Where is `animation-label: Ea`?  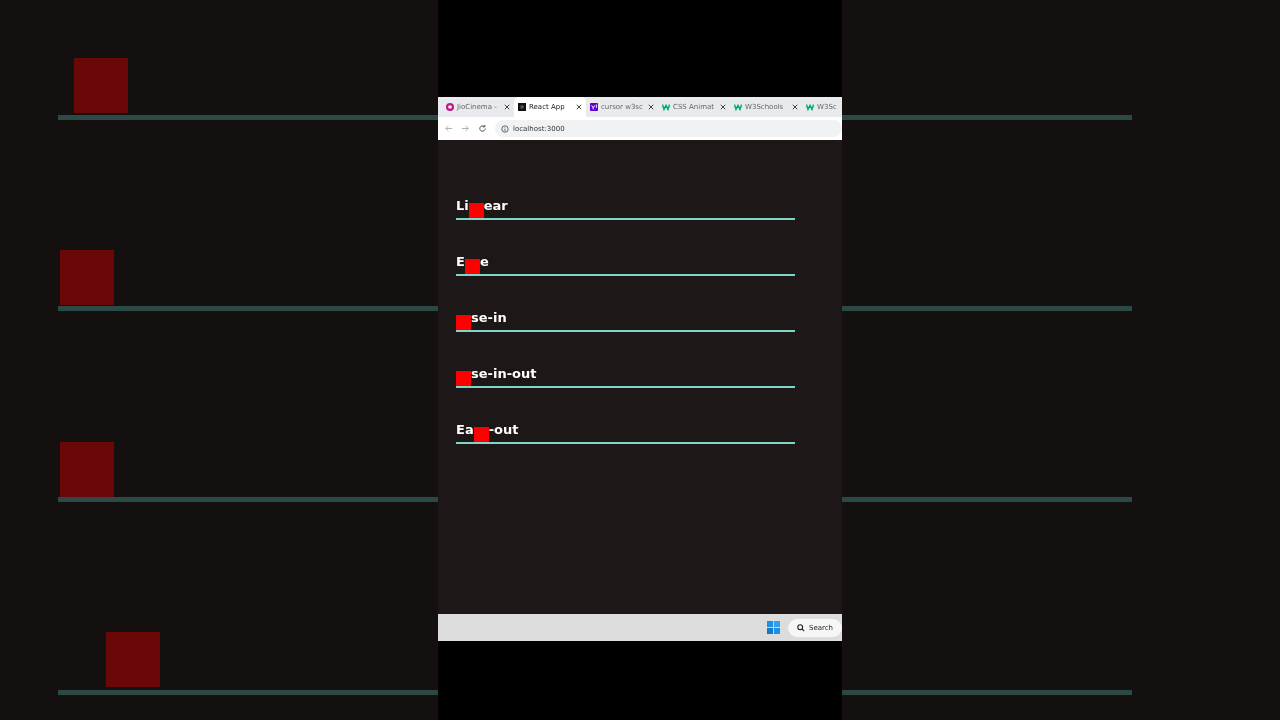 animation-label: Ea is located at coordinates (465, 430).